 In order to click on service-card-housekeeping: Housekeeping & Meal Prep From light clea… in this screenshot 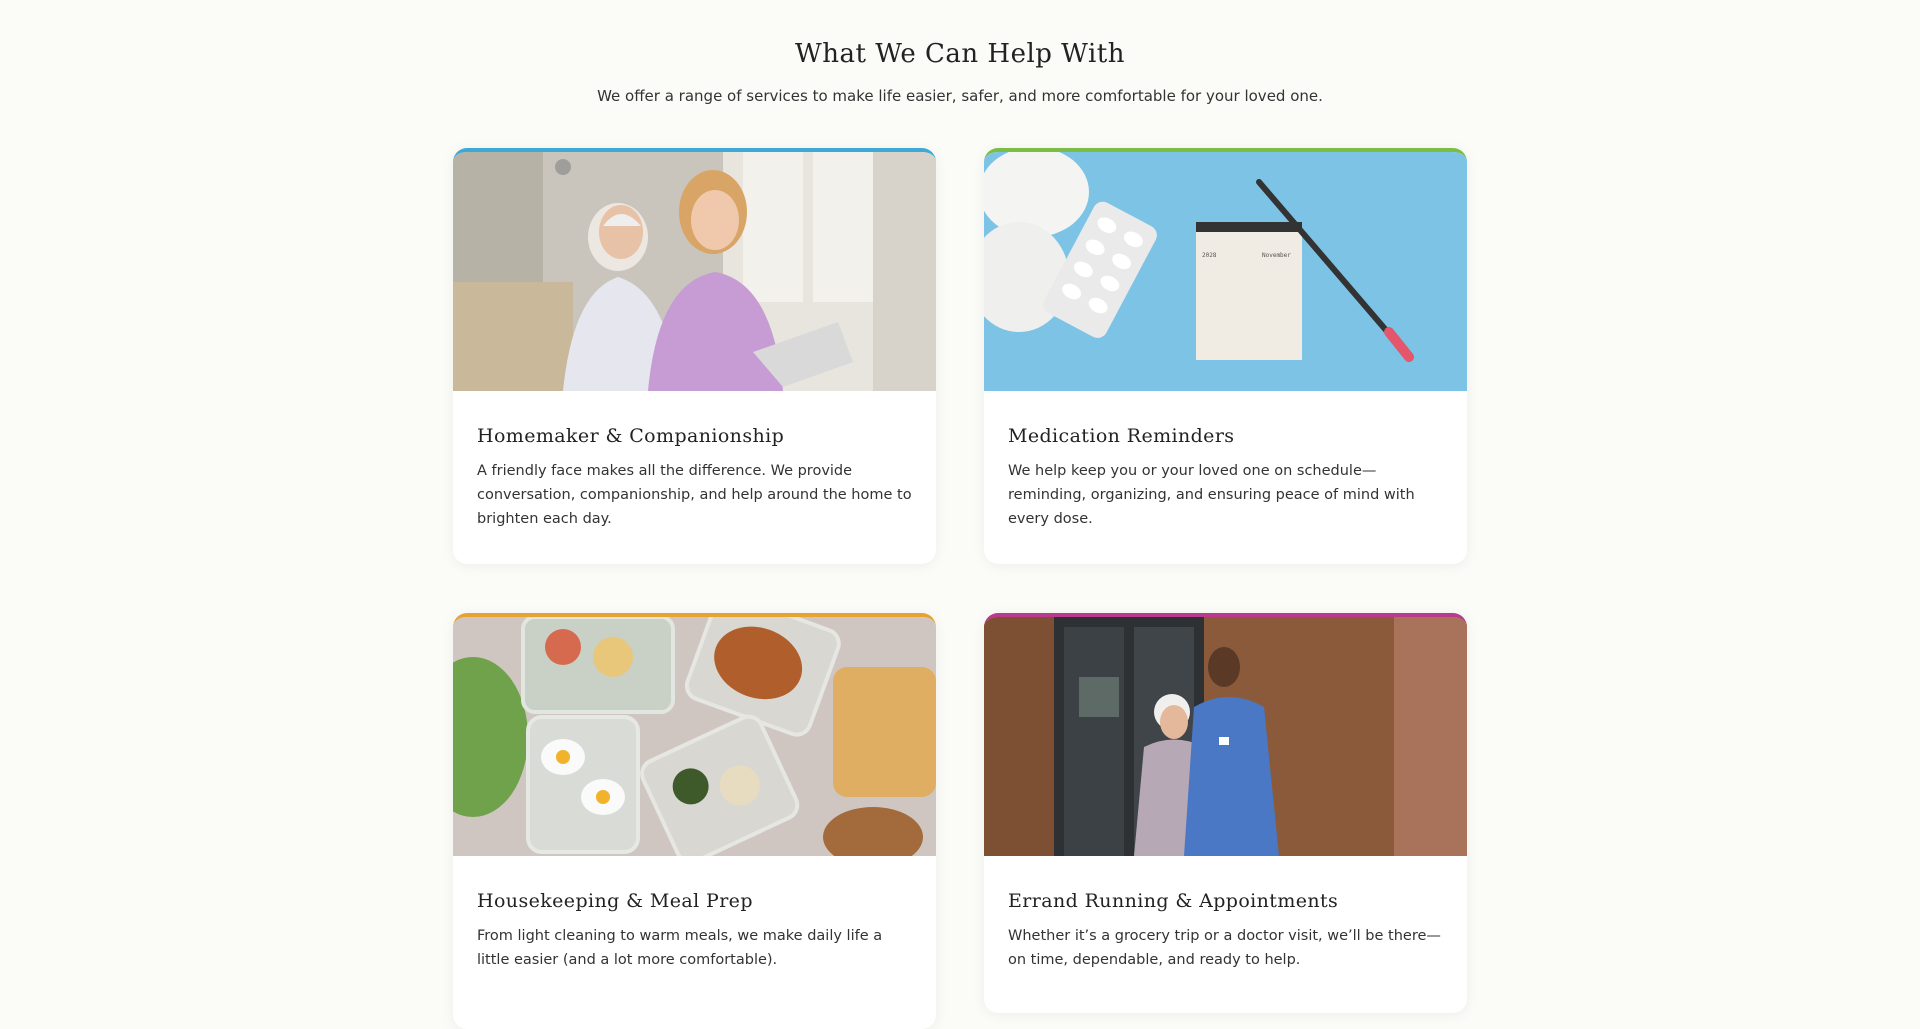, I will do `click(694, 821)`.